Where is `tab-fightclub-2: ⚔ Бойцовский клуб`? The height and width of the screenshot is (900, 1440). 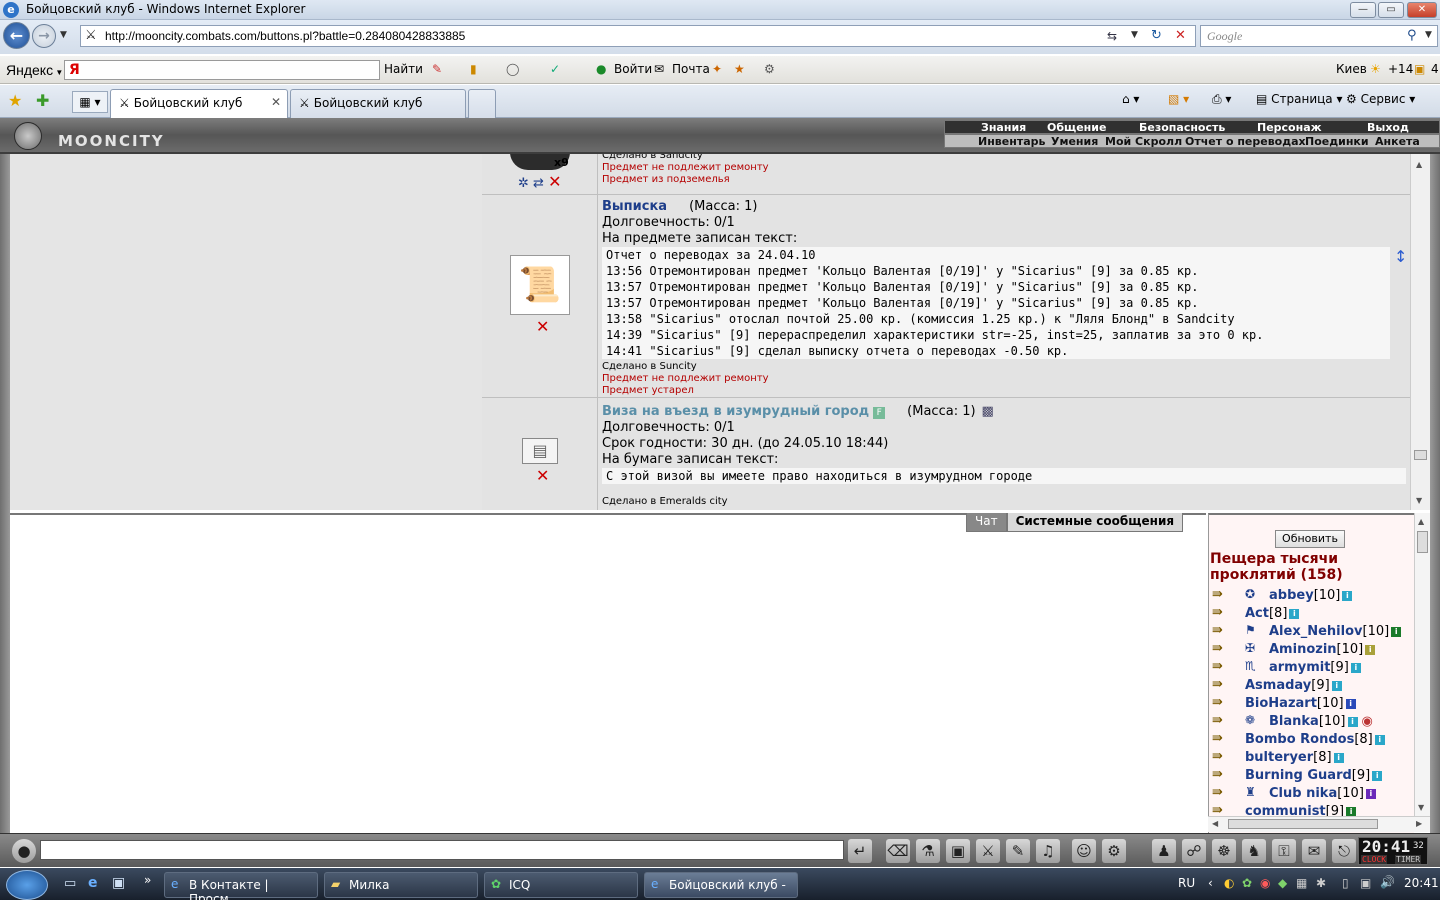 tab-fightclub-2: ⚔ Бойцовский клуб is located at coordinates (378, 103).